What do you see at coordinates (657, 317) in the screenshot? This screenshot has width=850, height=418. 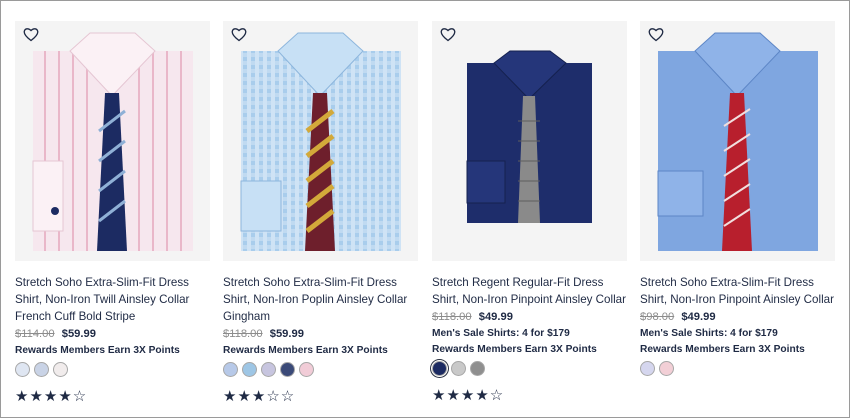 I see `original-price: $98.00` at bounding box center [657, 317].